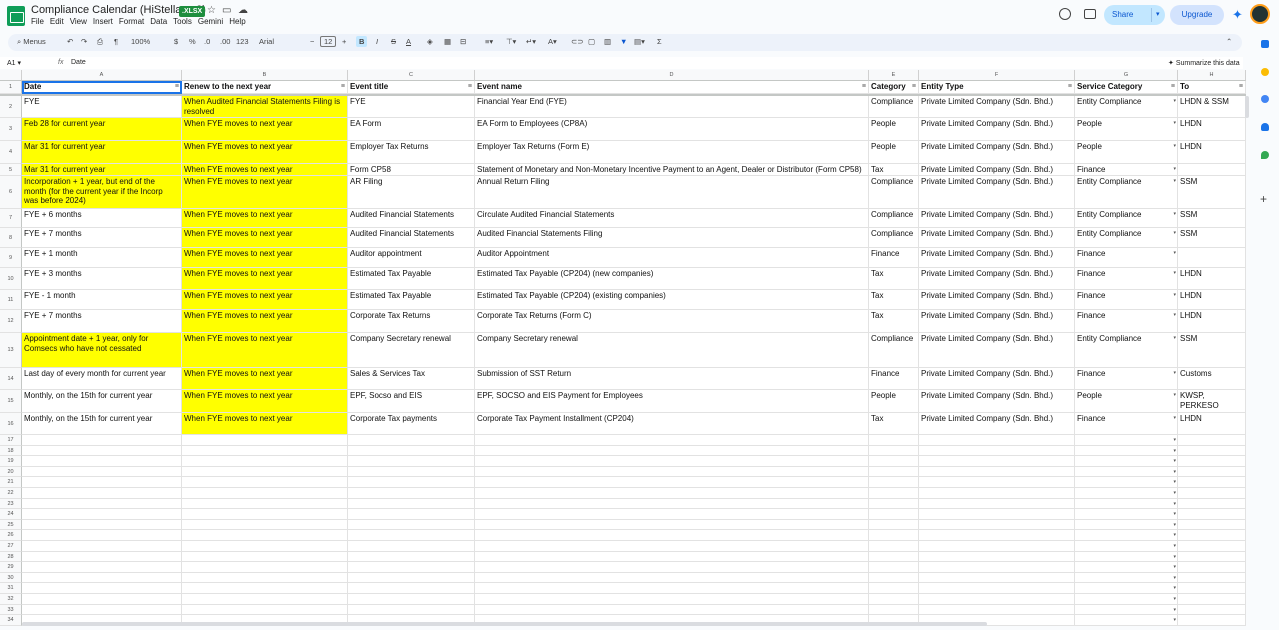 This screenshot has width=1279, height=630. What do you see at coordinates (447, 41) in the screenshot?
I see `borders-icon: ▦` at bounding box center [447, 41].